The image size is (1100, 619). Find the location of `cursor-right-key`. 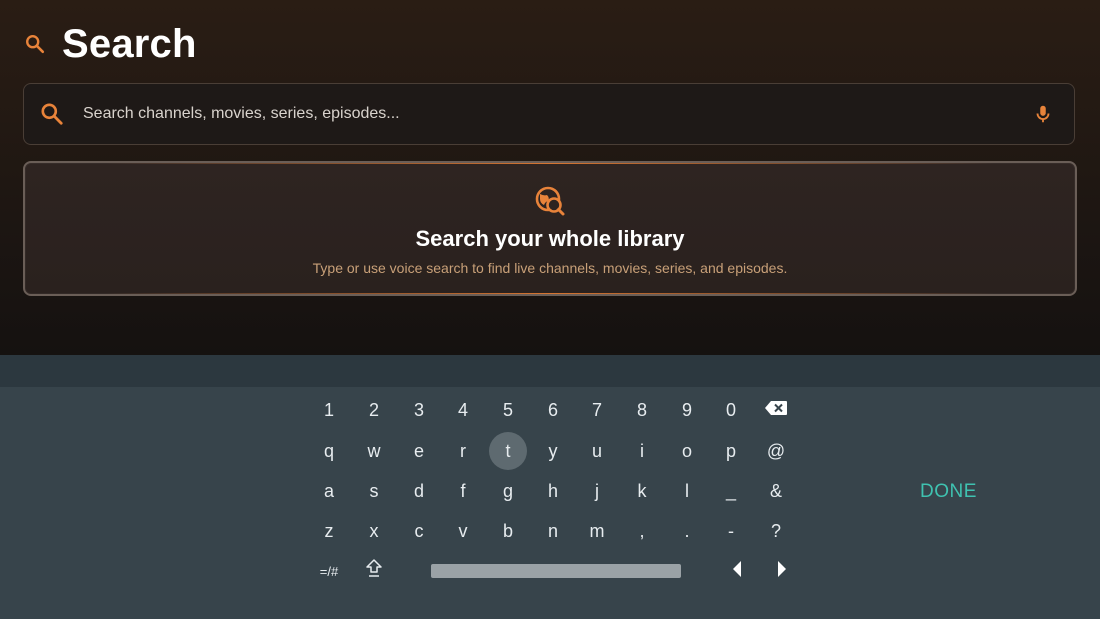

cursor-right-key is located at coordinates (782, 571).